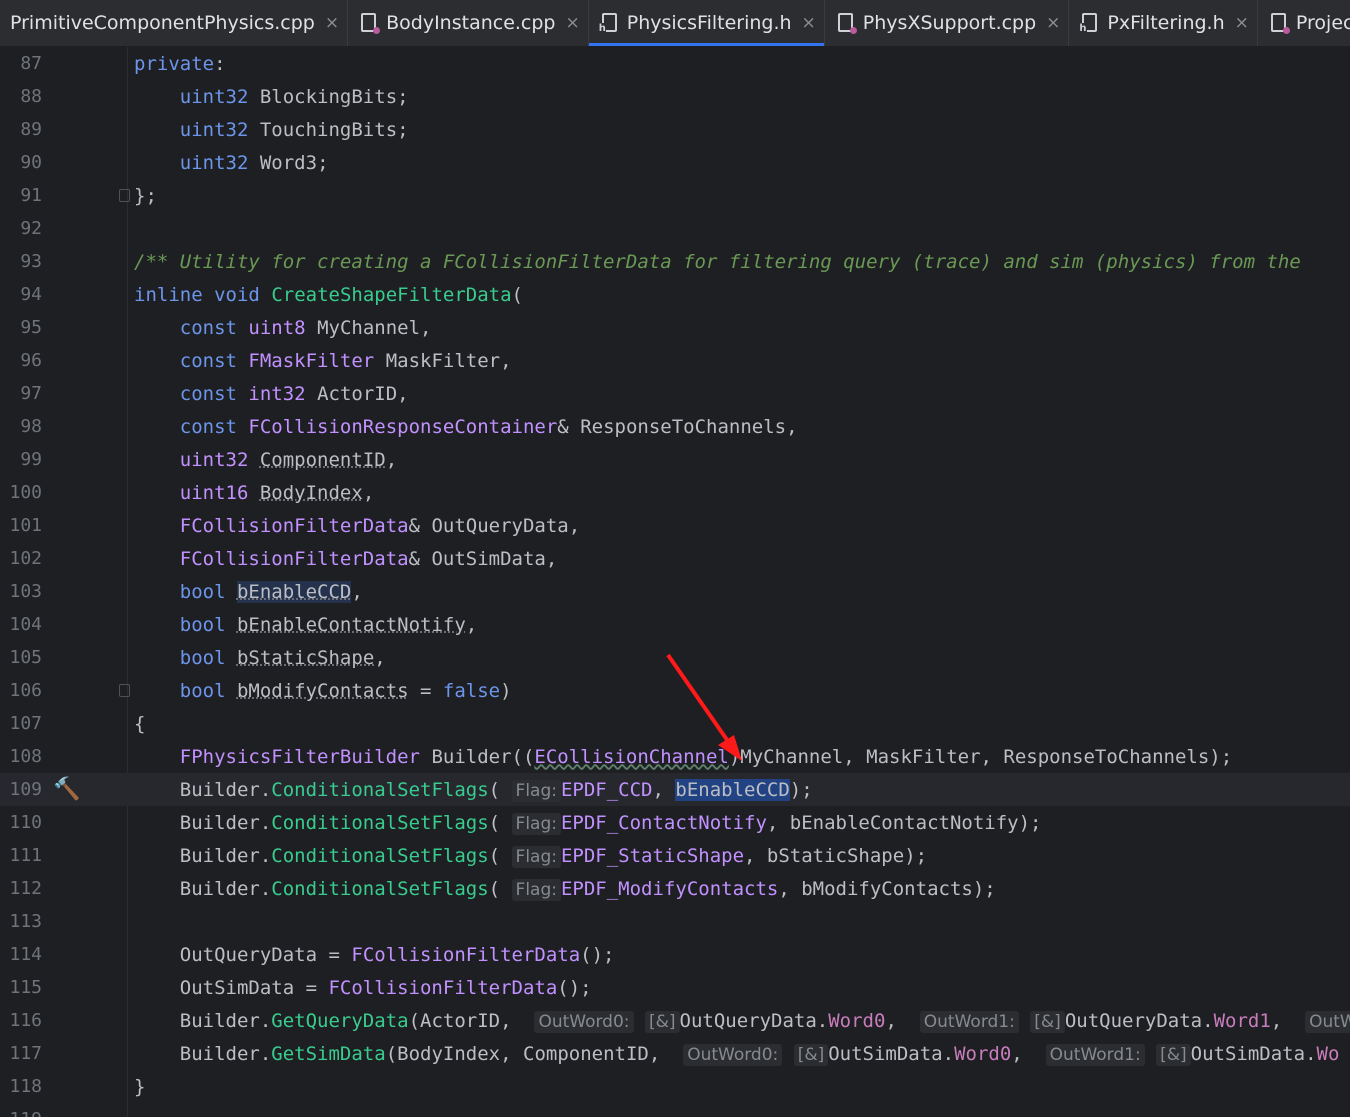 This screenshot has height=1117, width=1350. Describe the element at coordinates (675, 591) in the screenshot. I see `code-line-103: 103 bool bEnableCCD,` at that location.